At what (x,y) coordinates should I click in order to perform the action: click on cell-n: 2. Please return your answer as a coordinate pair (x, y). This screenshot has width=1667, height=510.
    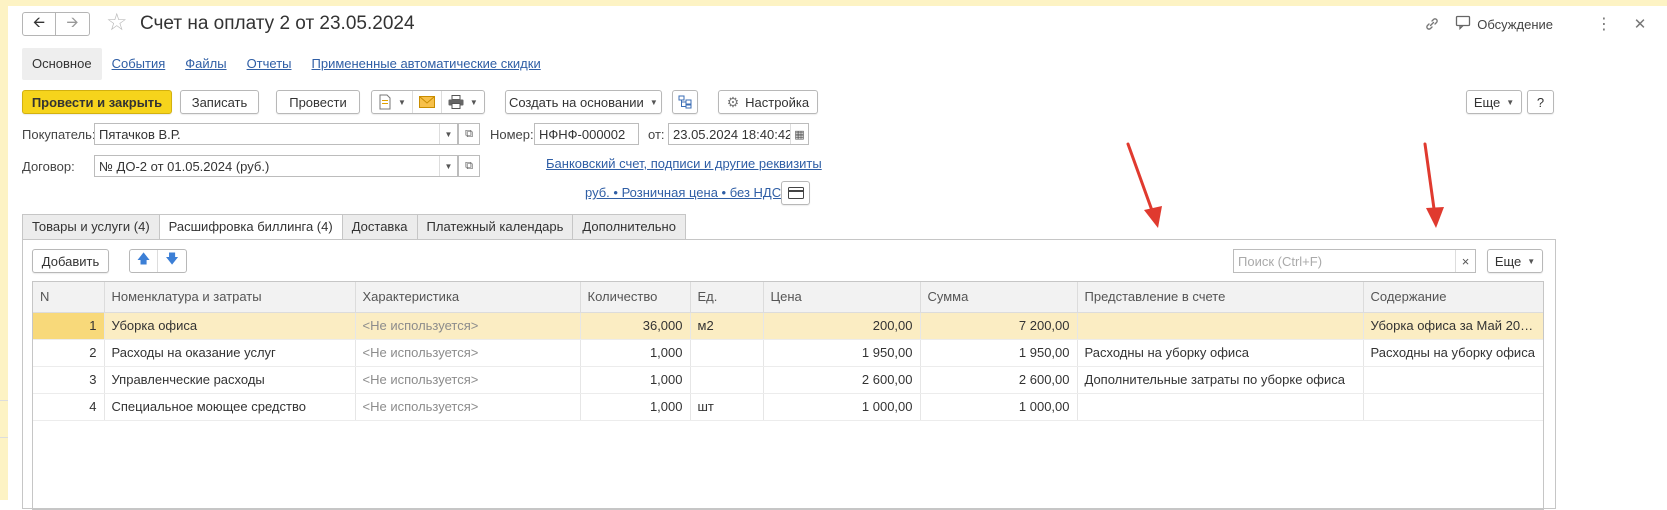
    Looking at the image, I should click on (69, 353).